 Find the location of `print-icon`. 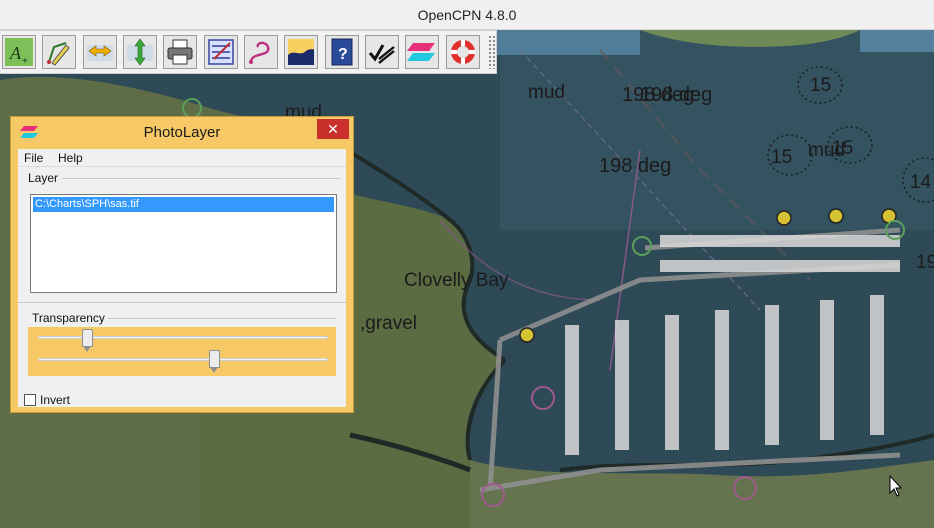

print-icon is located at coordinates (180, 52).